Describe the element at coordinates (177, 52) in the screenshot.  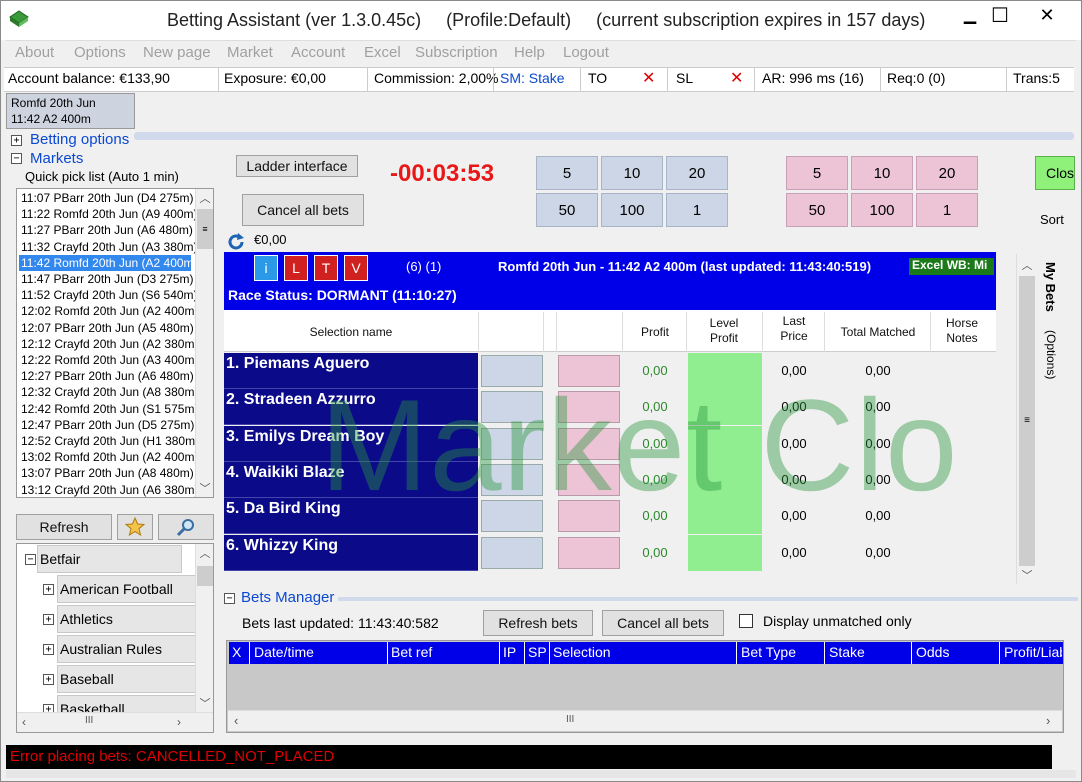
I see `menu-new-page: New page` at that location.